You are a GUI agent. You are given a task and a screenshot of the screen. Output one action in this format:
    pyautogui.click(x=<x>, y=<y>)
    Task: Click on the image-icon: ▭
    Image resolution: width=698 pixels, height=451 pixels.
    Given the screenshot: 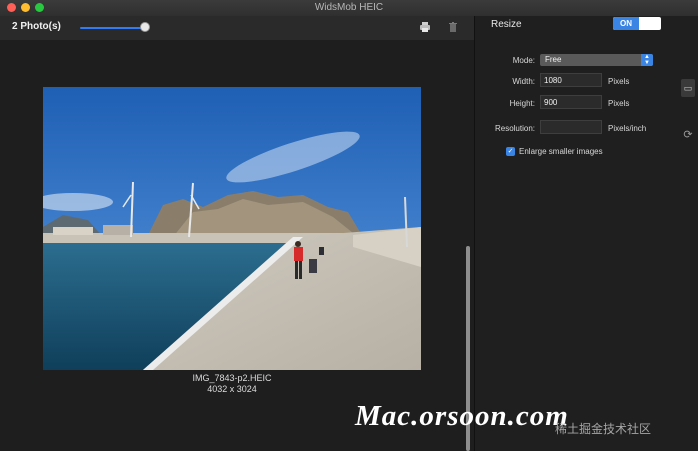 What is the action you would take?
    pyautogui.click(x=688, y=88)
    